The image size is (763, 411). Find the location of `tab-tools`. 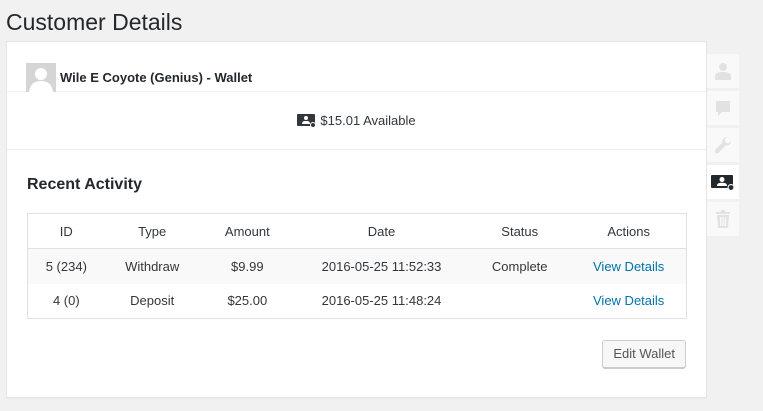

tab-tools is located at coordinates (723, 145).